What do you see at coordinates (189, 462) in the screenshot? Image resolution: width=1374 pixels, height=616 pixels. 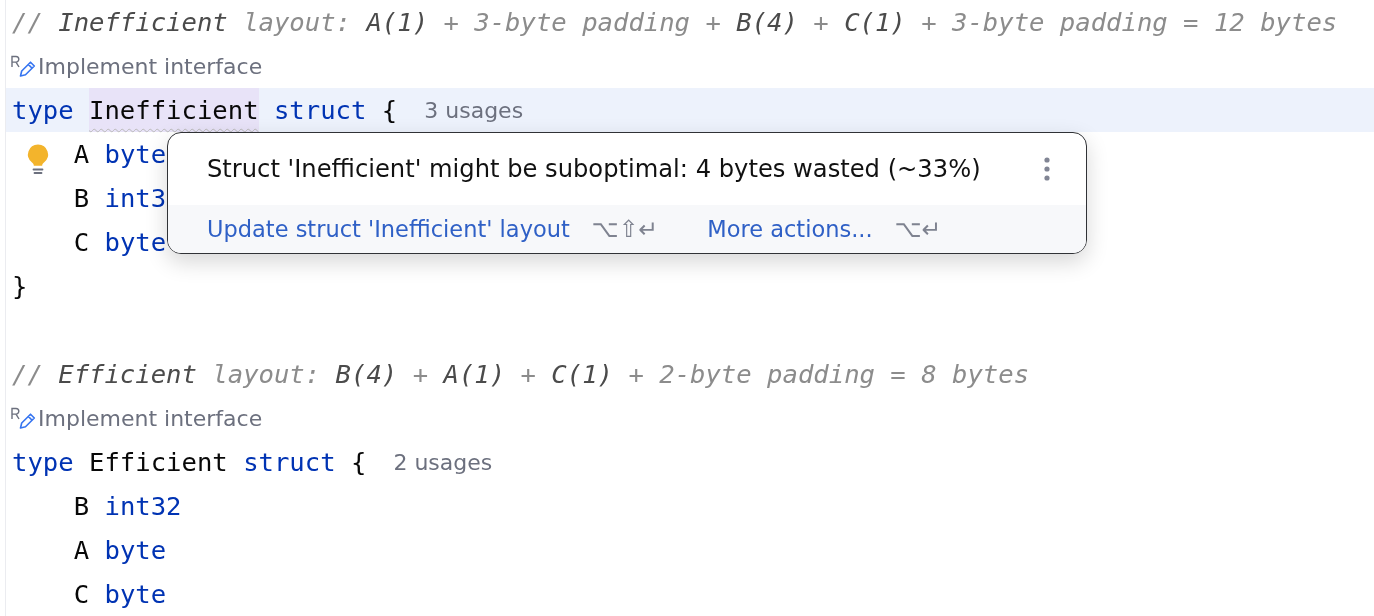 I see `code-line: type Efficient struct {` at bounding box center [189, 462].